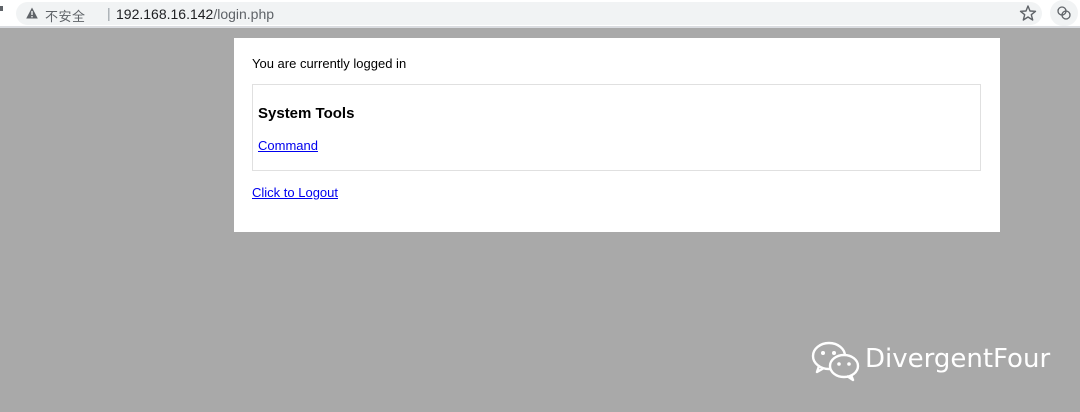 Image resolution: width=1080 pixels, height=412 pixels. I want to click on system-tools-heading: System Tools, so click(306, 113).